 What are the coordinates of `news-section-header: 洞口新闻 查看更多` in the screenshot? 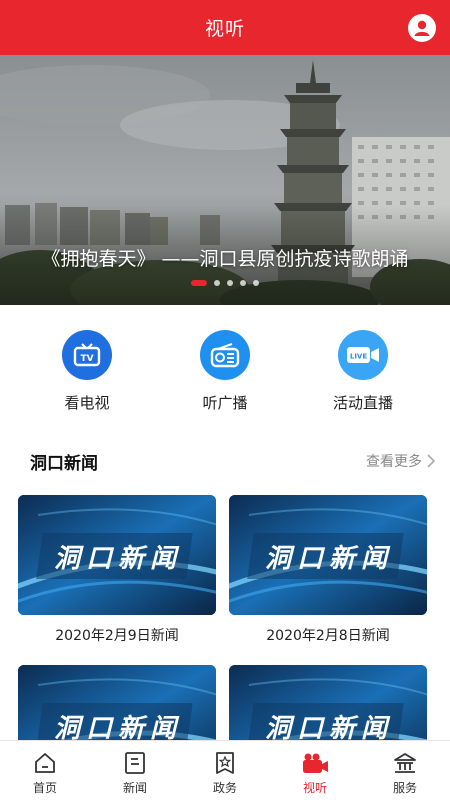 It's located at (225, 461).